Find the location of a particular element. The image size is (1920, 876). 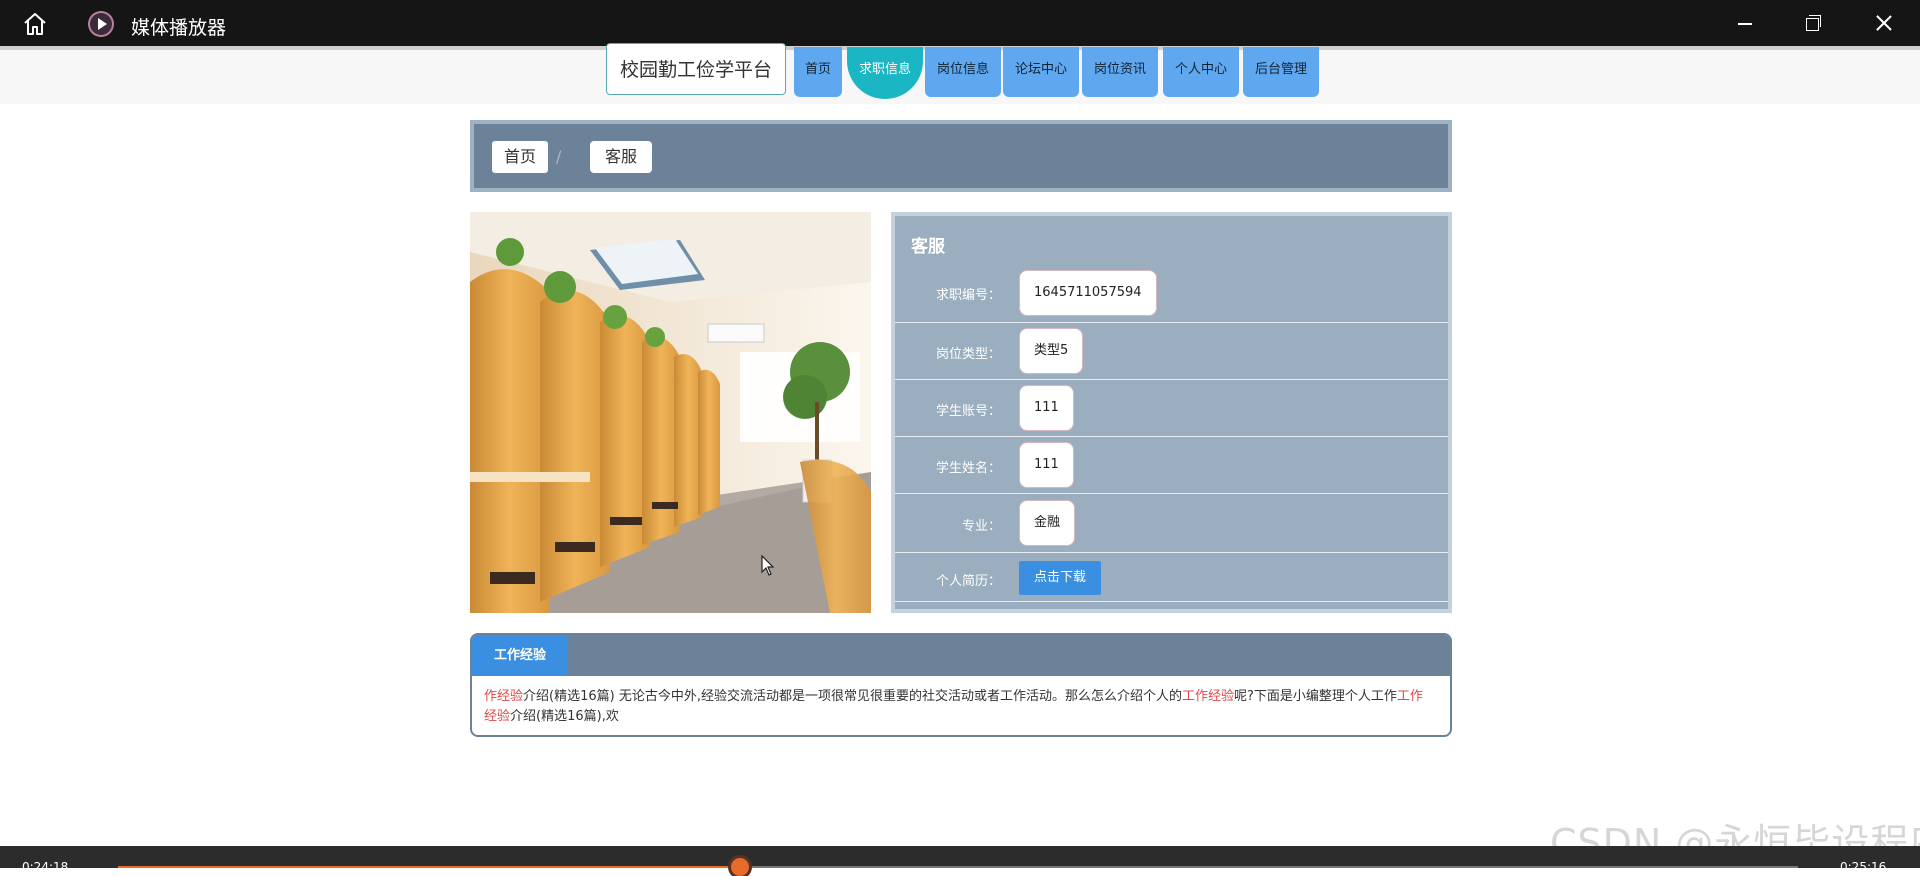

field-label: 专业： is located at coordinates (981, 526).